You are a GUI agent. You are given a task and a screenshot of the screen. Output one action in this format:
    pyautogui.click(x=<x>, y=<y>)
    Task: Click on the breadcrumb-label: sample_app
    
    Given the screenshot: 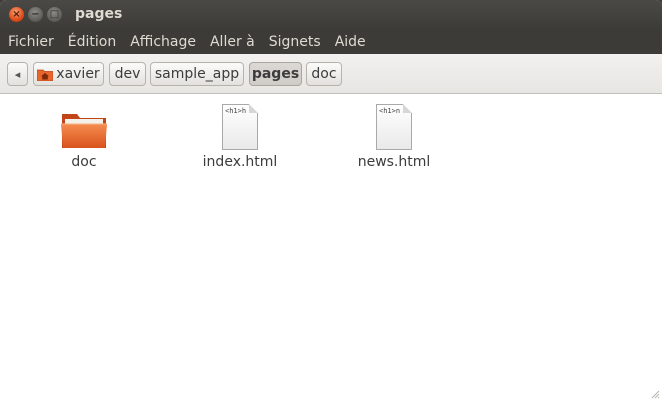 What is the action you would take?
    pyautogui.click(x=197, y=74)
    